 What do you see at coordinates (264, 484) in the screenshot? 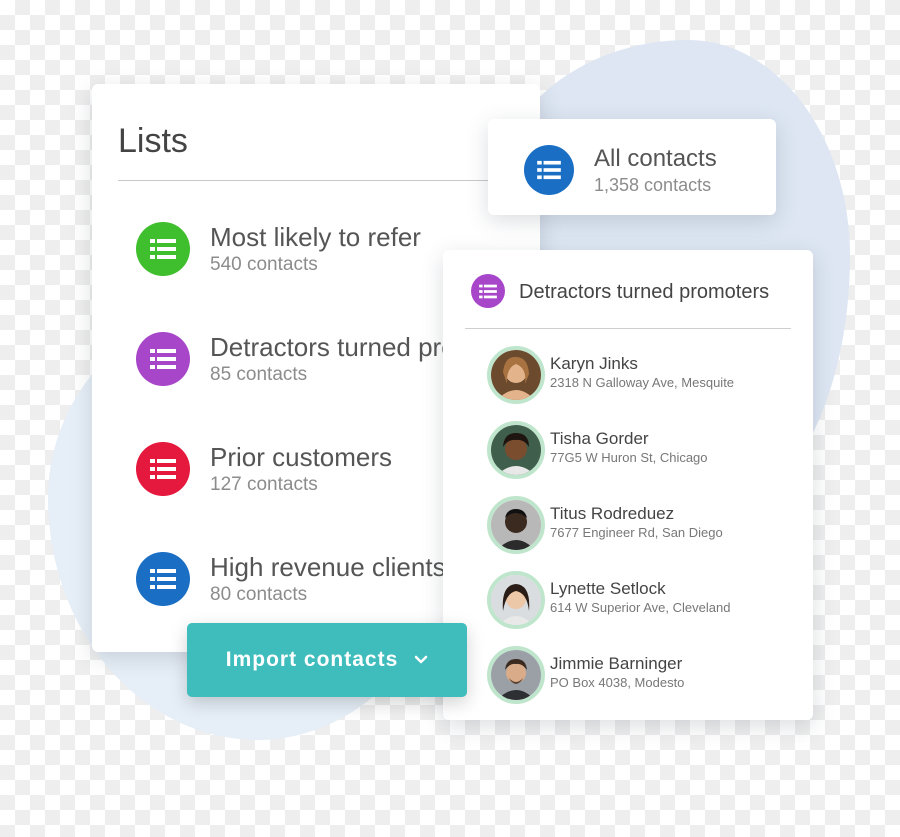
I see `list-item-count: 127 contacts` at bounding box center [264, 484].